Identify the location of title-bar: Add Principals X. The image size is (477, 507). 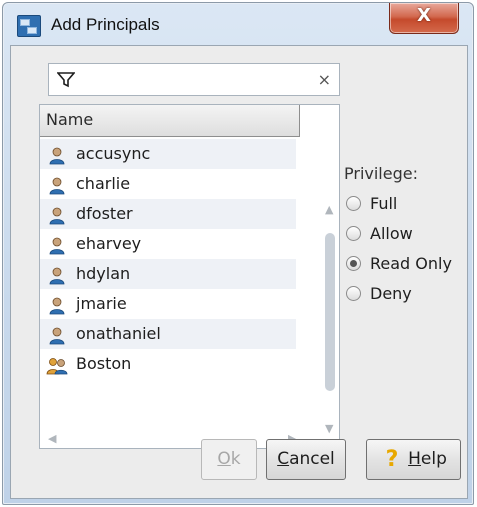
(238, 24).